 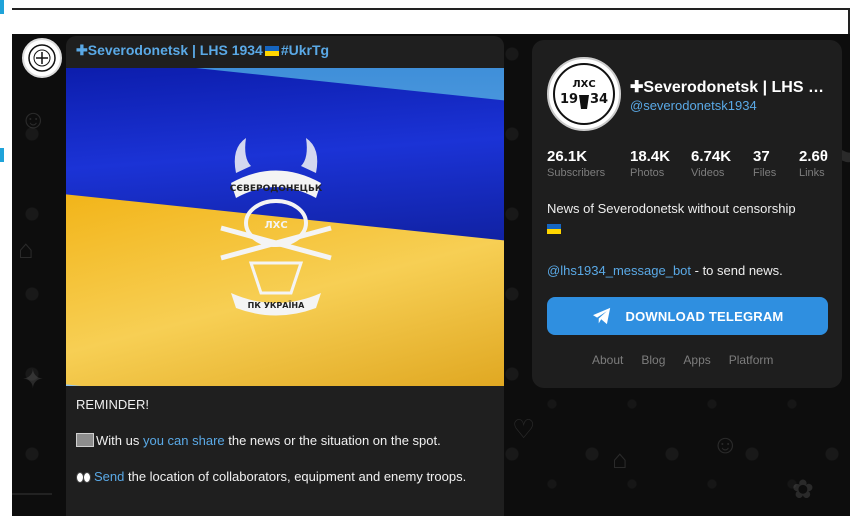 I want to click on footer-link-blog: Blog, so click(x=653, y=360).